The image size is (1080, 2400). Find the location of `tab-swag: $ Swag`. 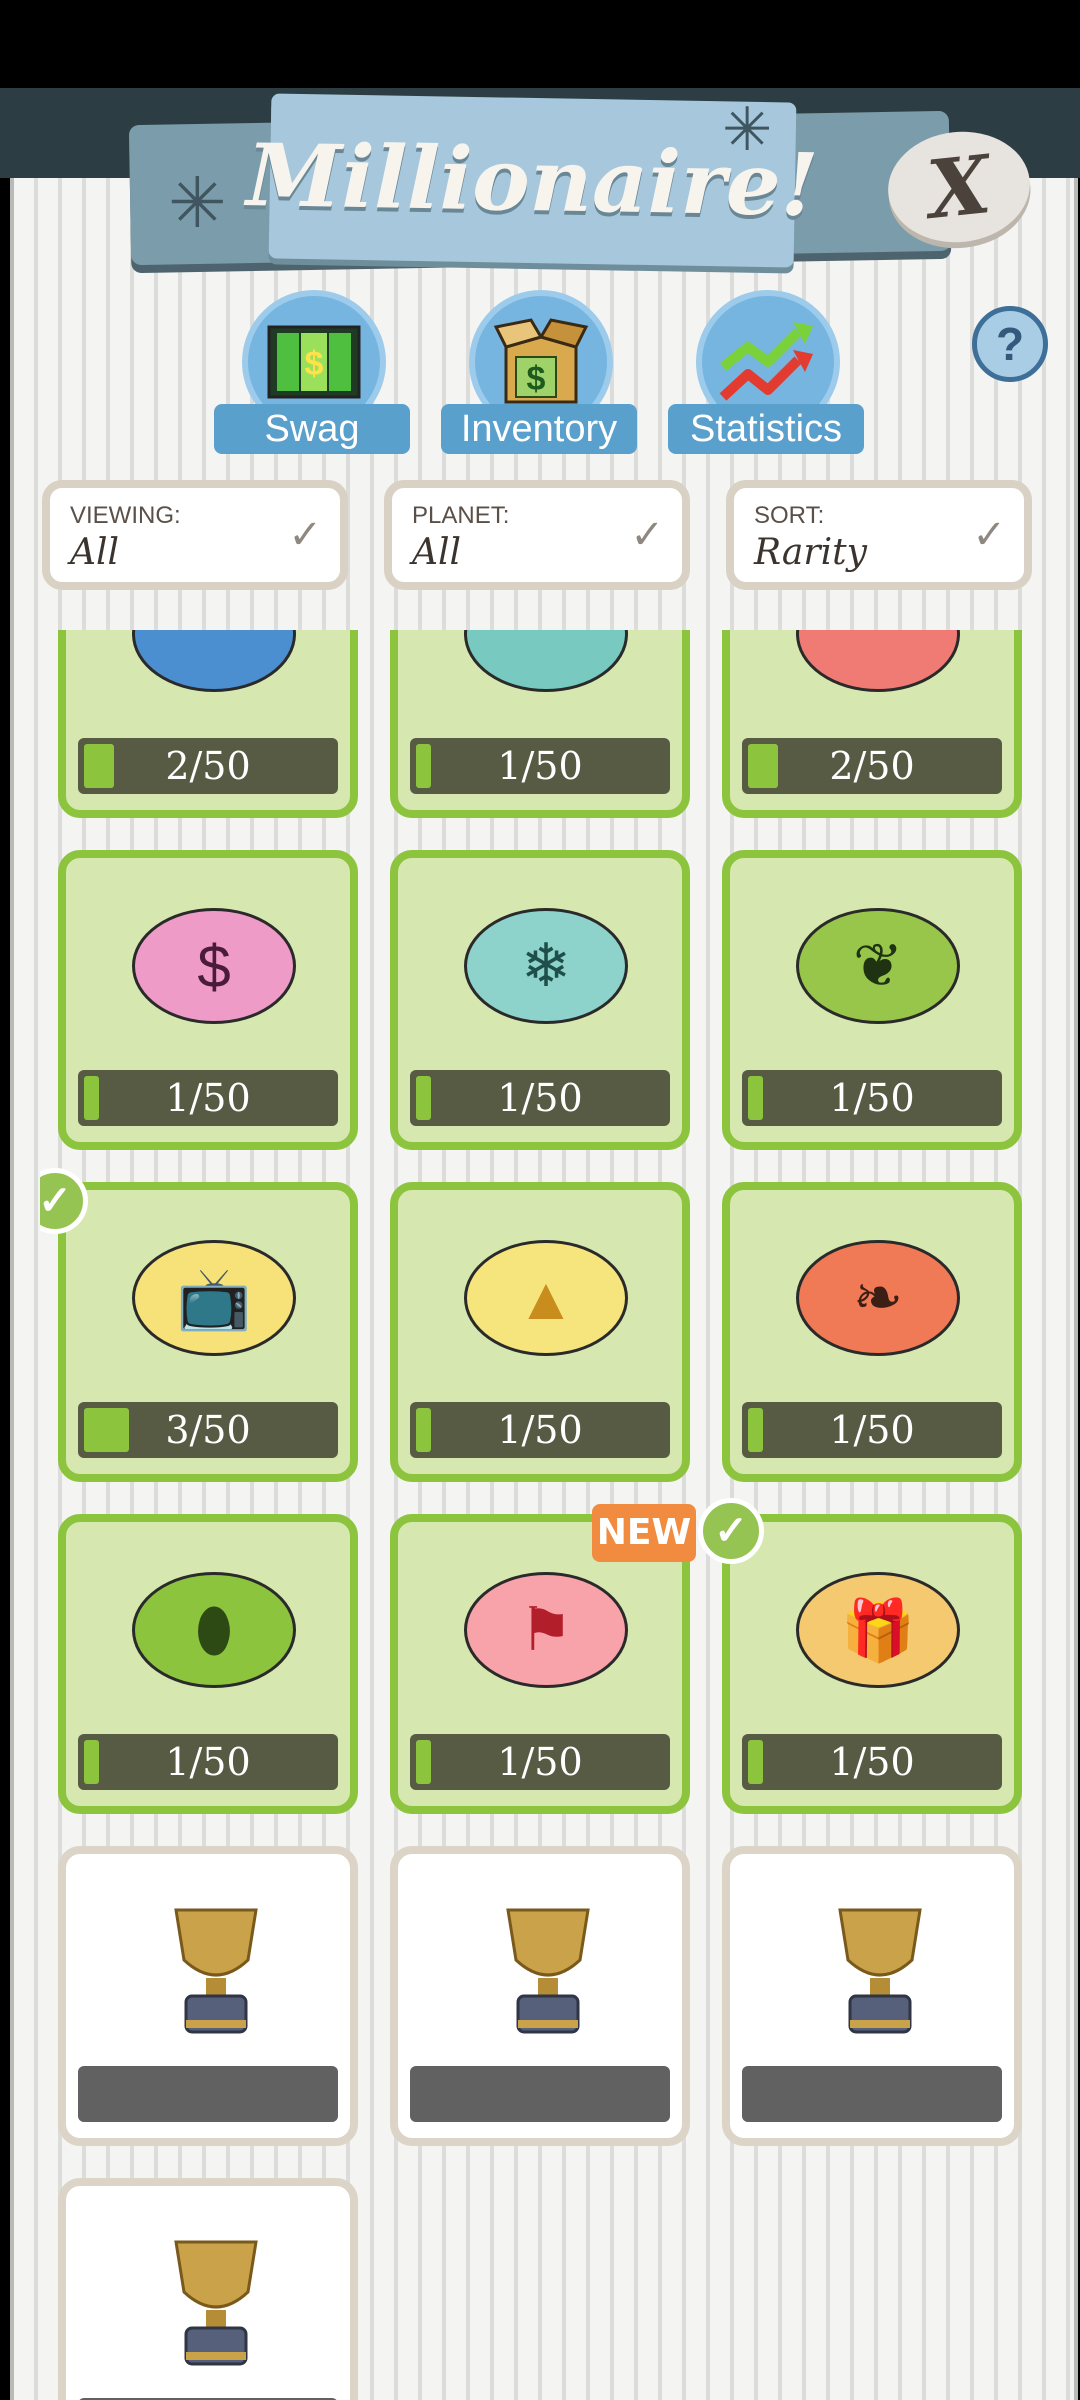

tab-swag: $ Swag is located at coordinates (312, 372).